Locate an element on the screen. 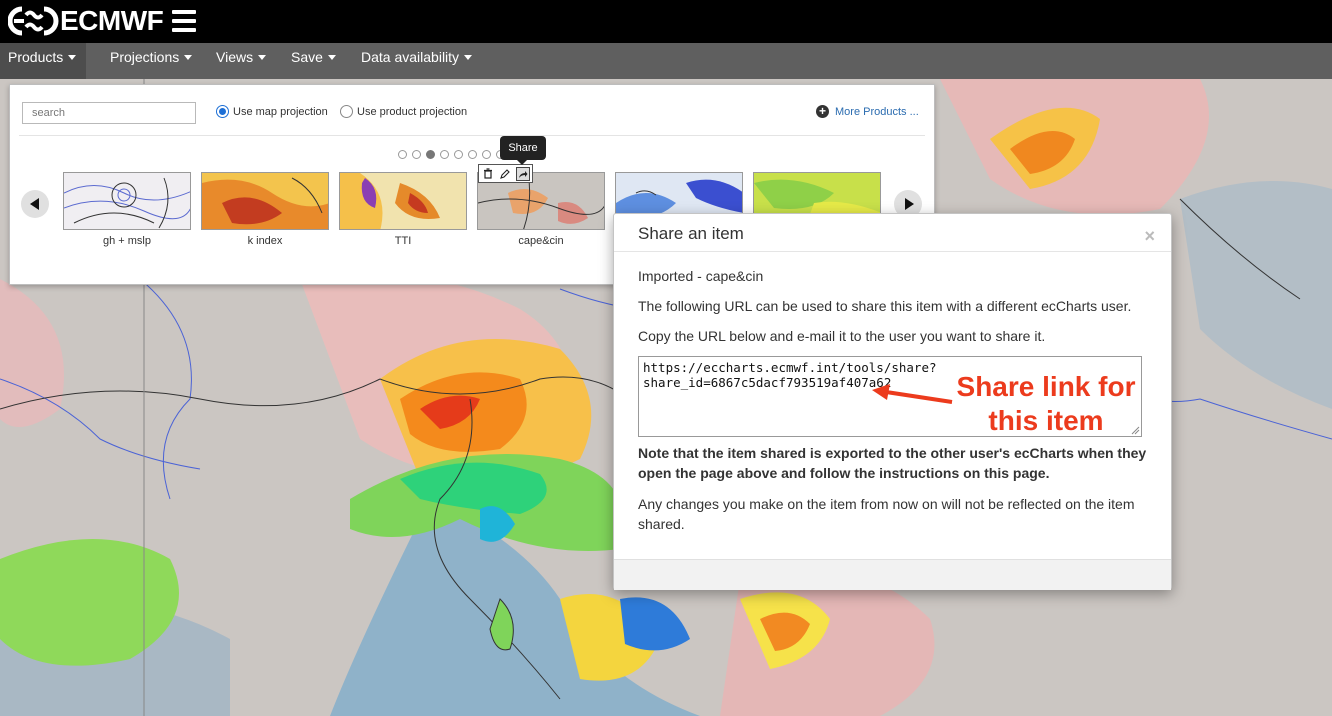  ecmwf-logo-icon is located at coordinates (33, 21).